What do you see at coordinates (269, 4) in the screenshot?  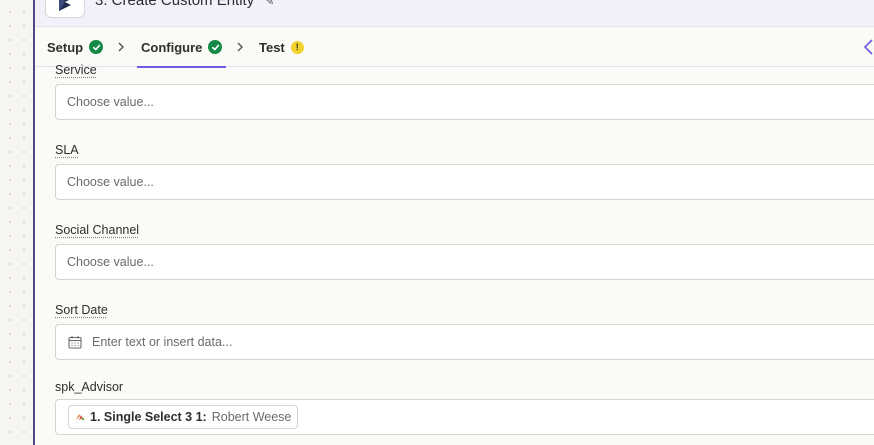 I see `pencil-icon: ✎` at bounding box center [269, 4].